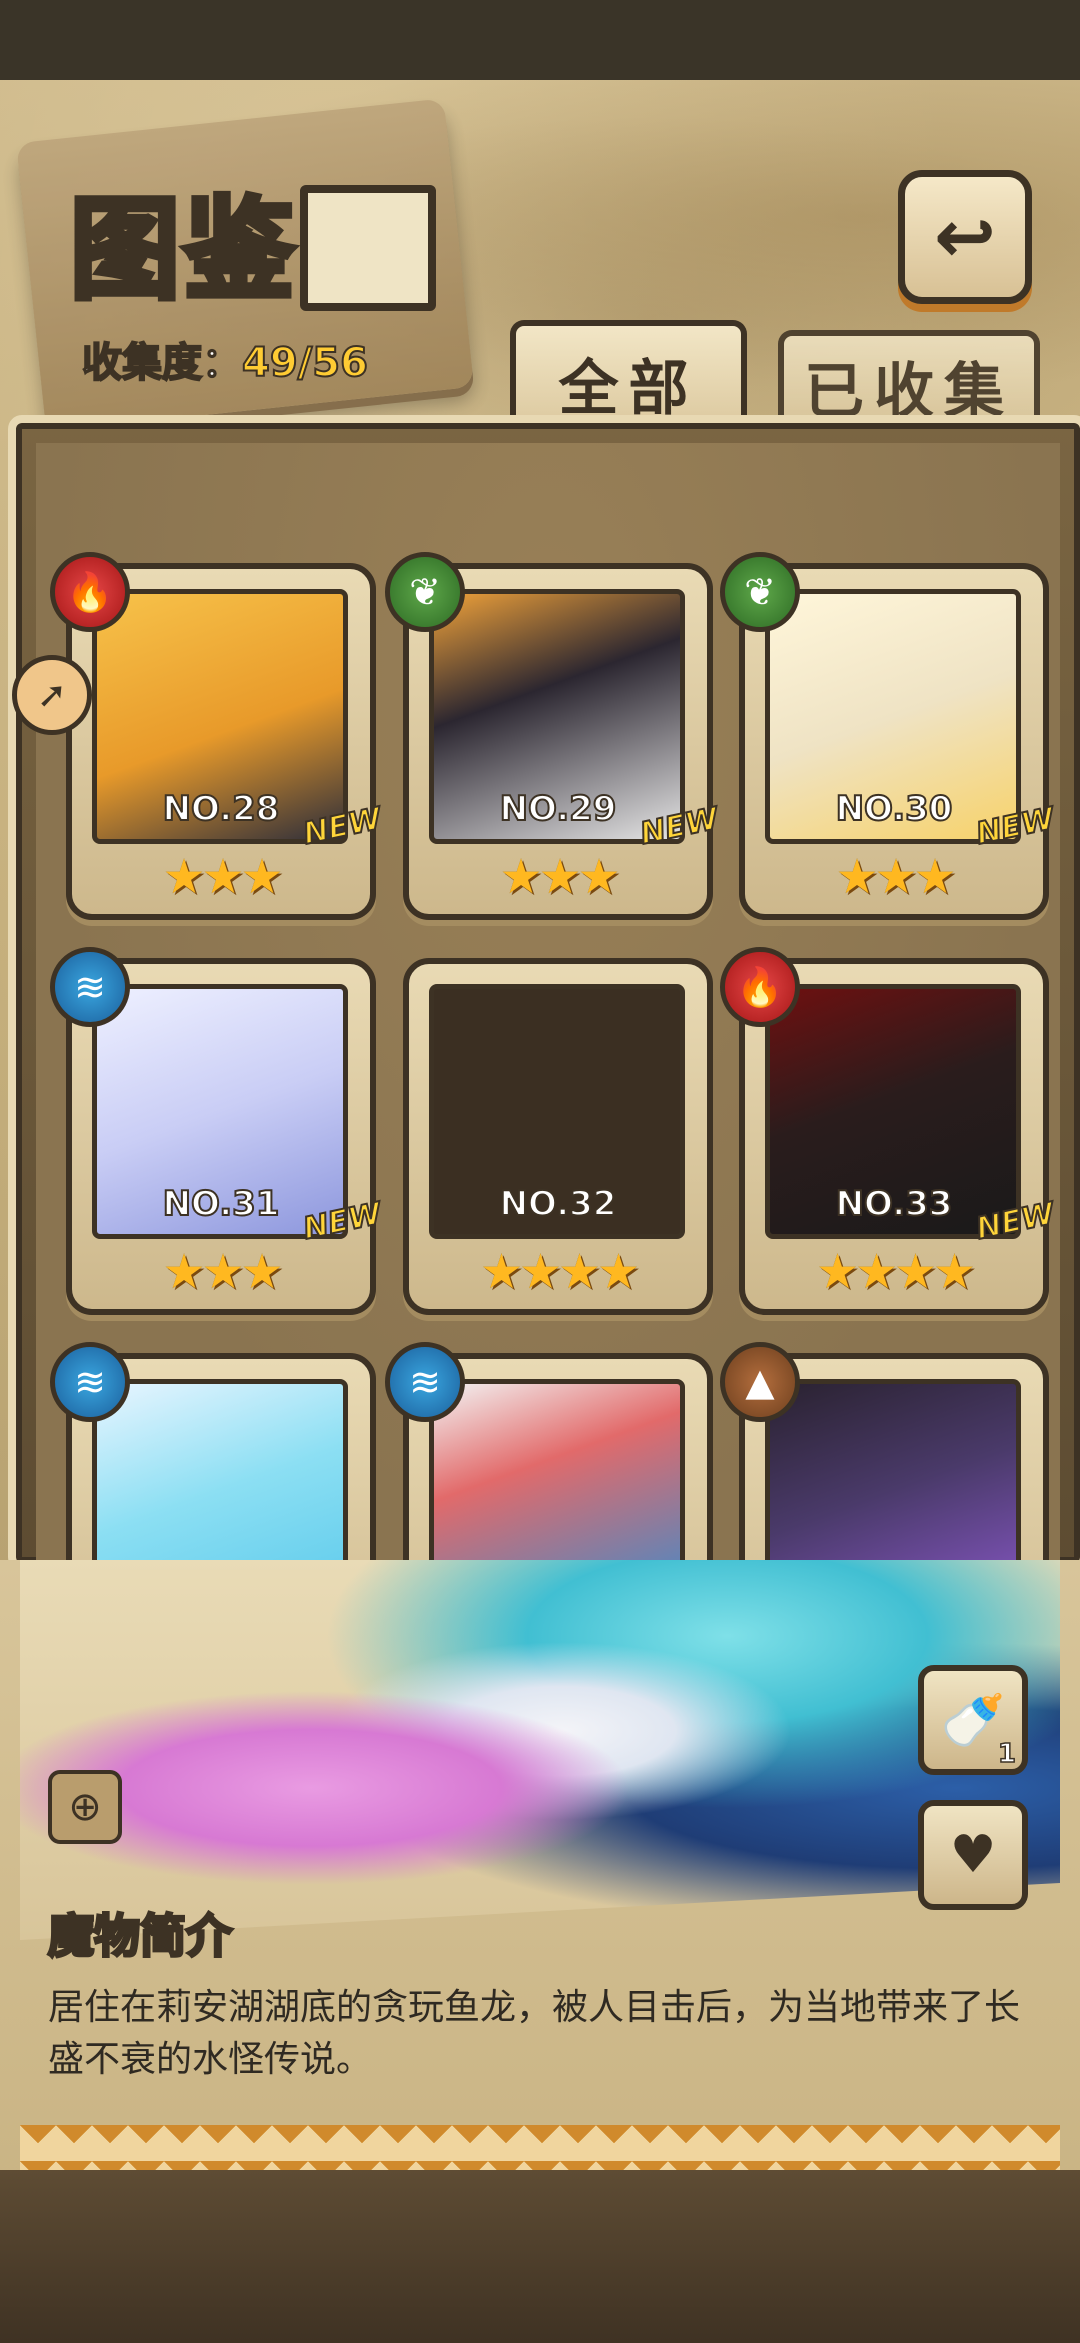 This screenshot has height=2343, width=1080. Describe the element at coordinates (540, 2256) in the screenshot. I see `floor-background` at that location.